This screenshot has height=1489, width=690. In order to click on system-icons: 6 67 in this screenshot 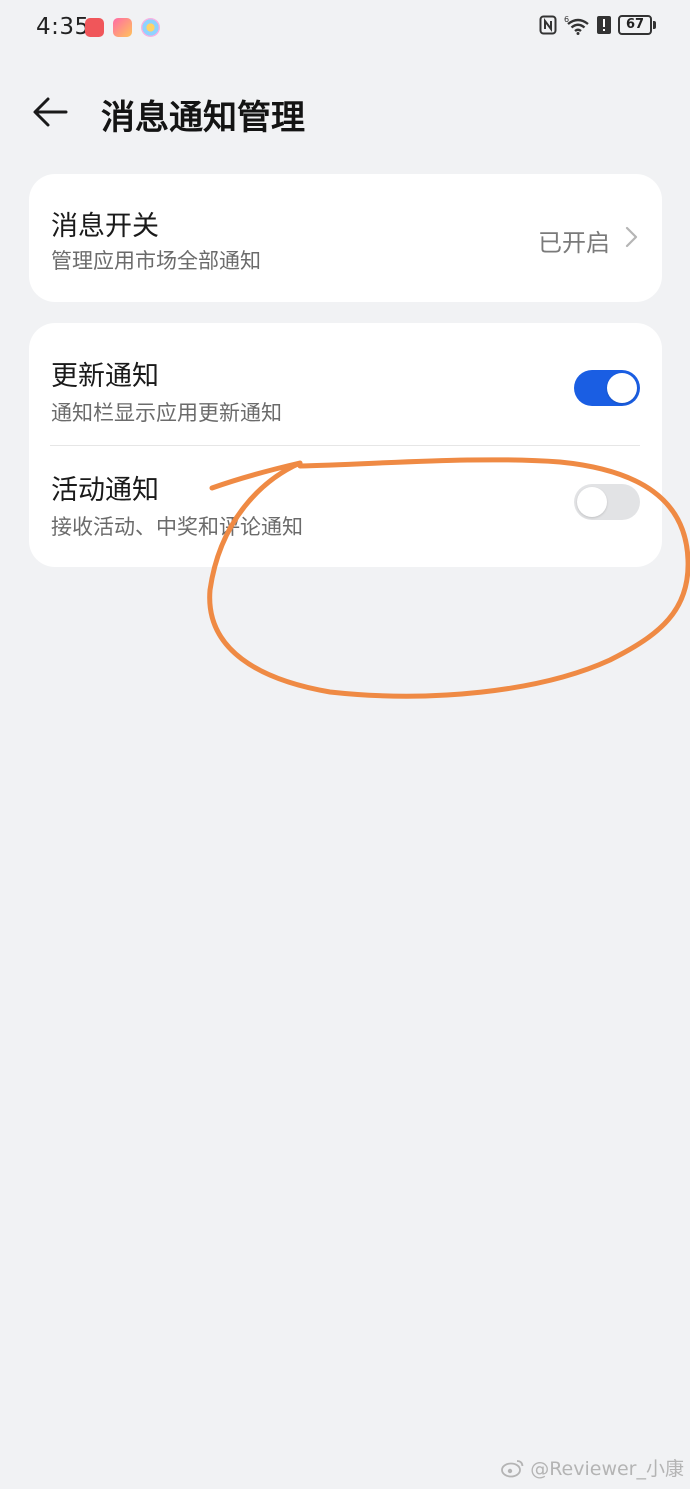, I will do `click(597, 25)`.